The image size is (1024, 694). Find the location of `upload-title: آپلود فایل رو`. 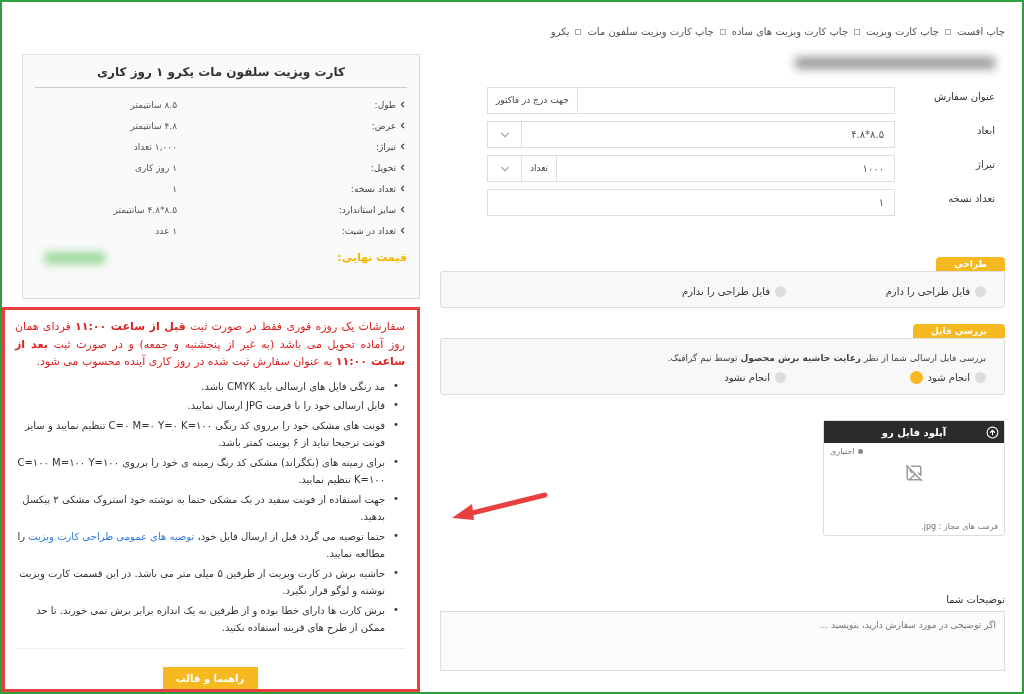

upload-title: آپلود فایل رو is located at coordinates (914, 432).